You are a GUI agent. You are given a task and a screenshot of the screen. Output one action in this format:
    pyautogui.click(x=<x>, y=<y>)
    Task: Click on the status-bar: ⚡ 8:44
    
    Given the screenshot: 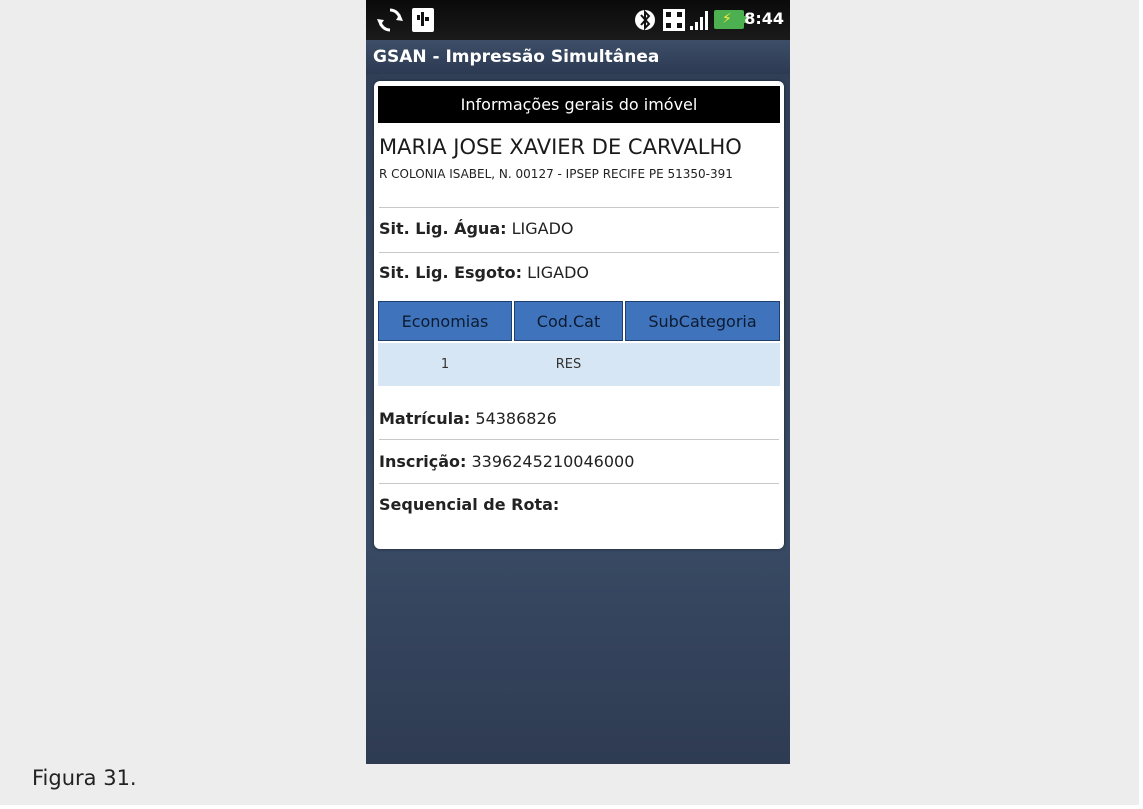 What is the action you would take?
    pyautogui.click(x=578, y=20)
    